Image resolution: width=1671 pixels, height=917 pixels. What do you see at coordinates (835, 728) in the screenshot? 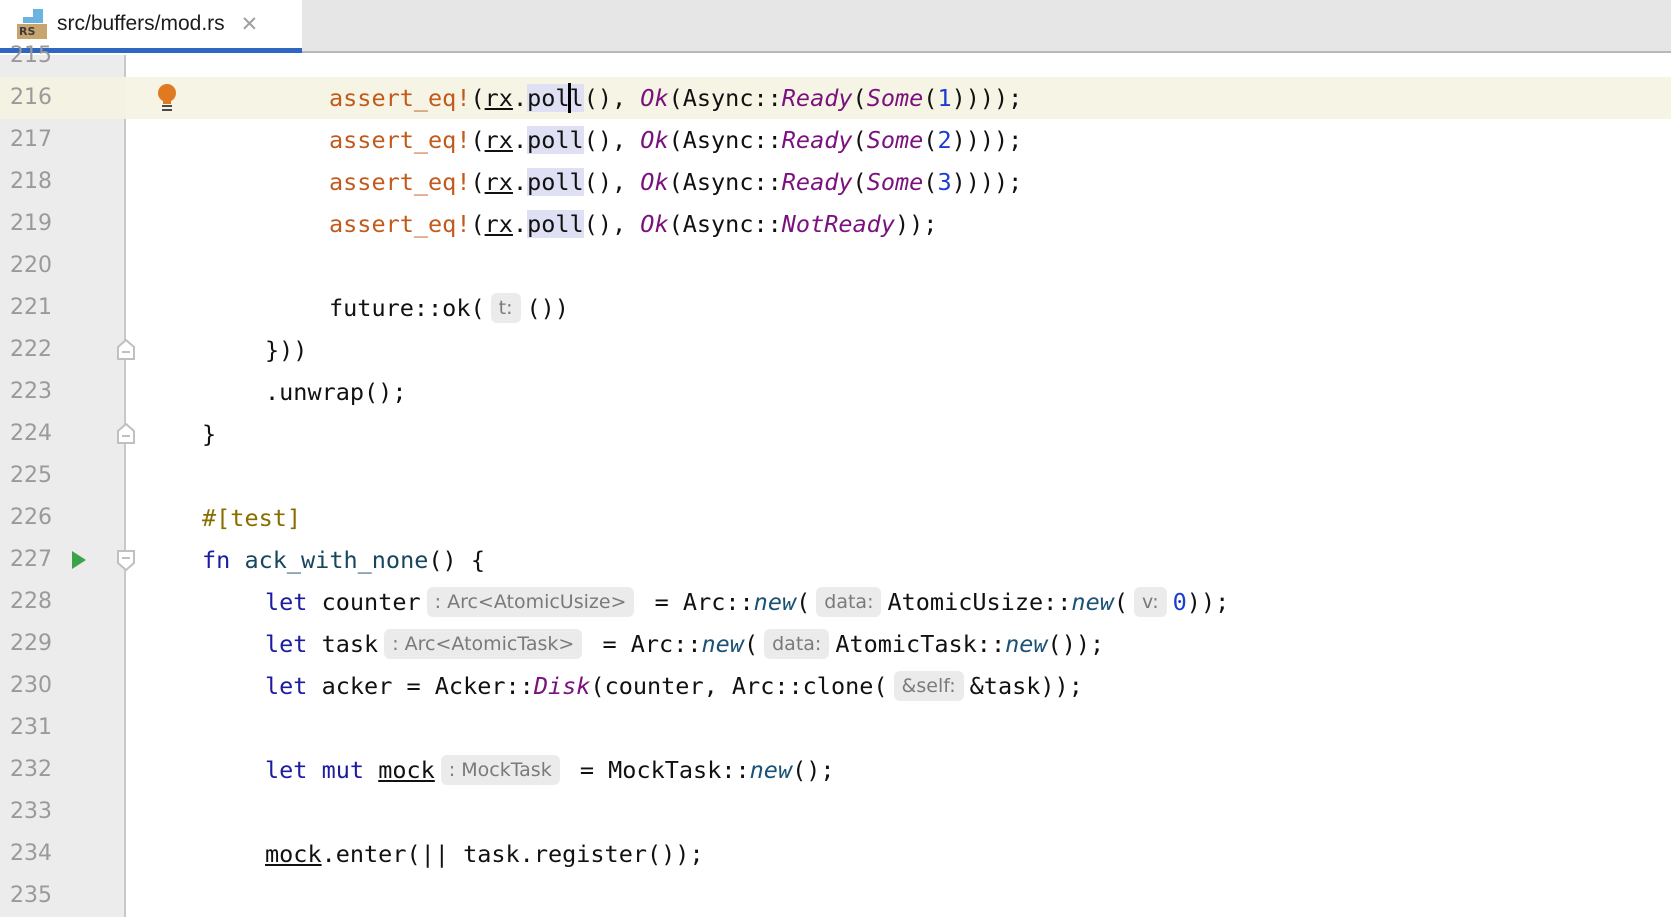
I see `code-line: 231` at bounding box center [835, 728].